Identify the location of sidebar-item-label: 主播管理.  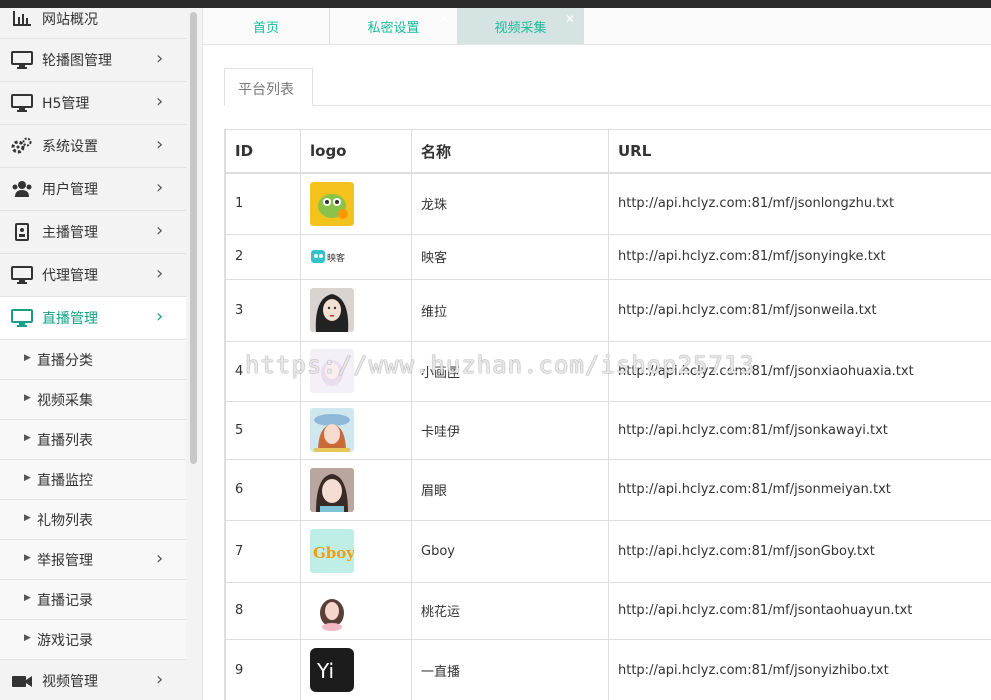
(70, 233).